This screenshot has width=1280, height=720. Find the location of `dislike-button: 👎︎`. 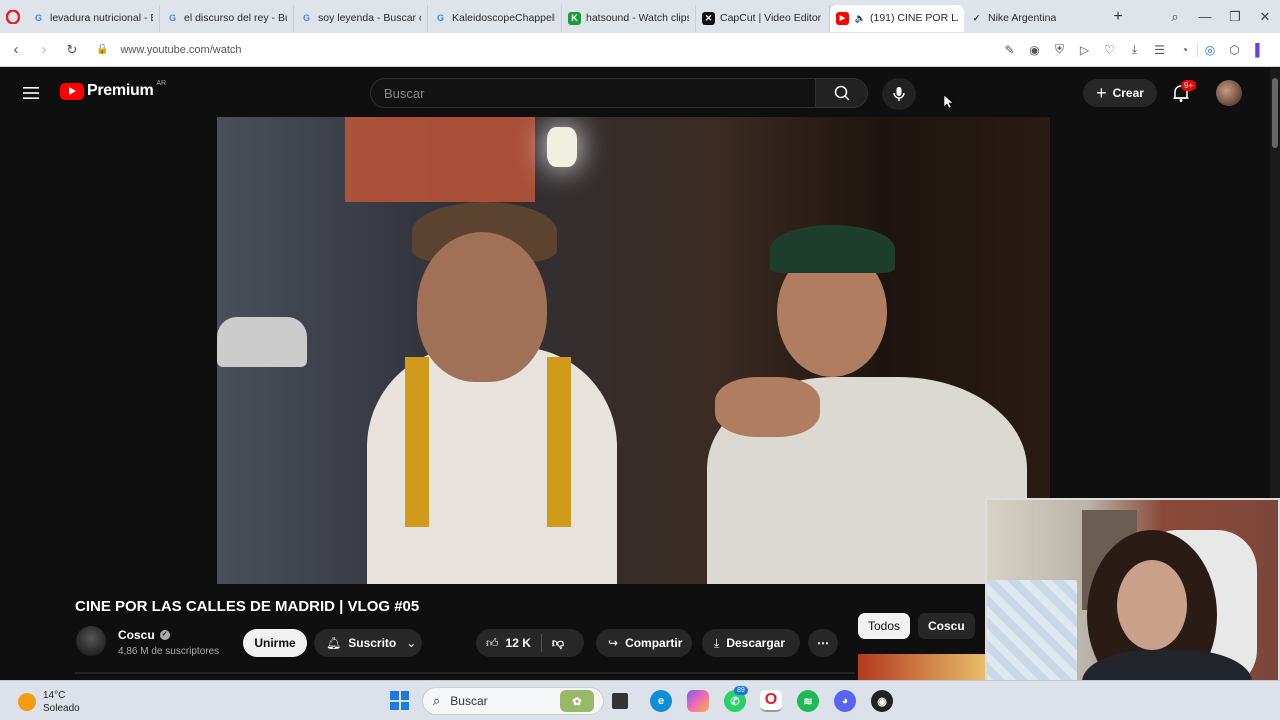

dislike-button: 👎︎ is located at coordinates (558, 643).